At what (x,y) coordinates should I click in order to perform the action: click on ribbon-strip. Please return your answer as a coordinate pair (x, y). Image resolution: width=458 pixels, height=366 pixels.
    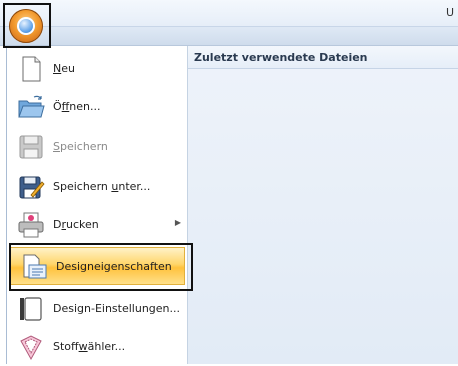
    Looking at the image, I should click on (229, 36).